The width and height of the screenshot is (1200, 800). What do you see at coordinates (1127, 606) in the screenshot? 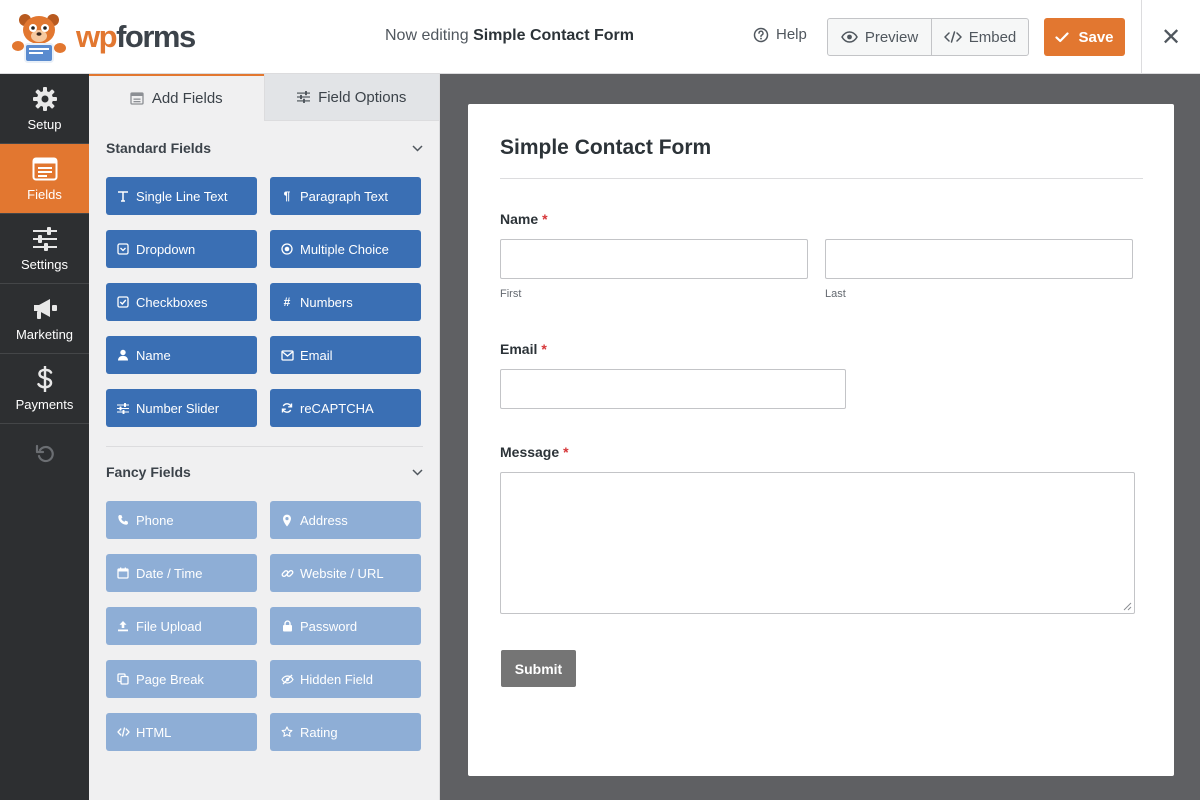
I see `resize-handle-icon` at bounding box center [1127, 606].